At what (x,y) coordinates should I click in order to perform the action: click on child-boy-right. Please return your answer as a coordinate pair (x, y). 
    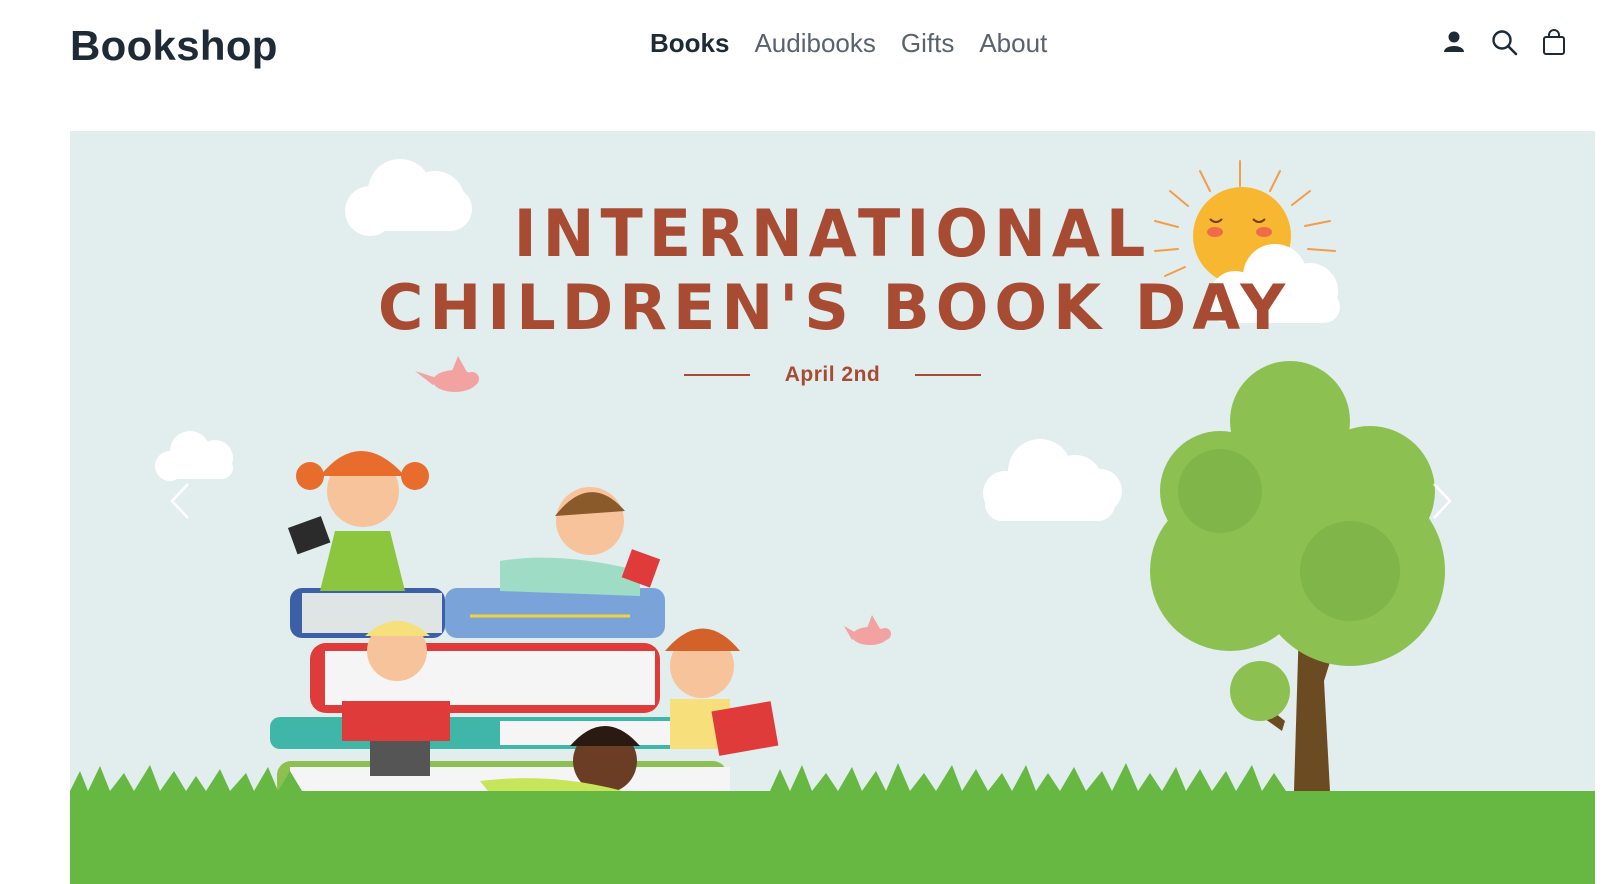
    Looking at the image, I should click on (722, 692).